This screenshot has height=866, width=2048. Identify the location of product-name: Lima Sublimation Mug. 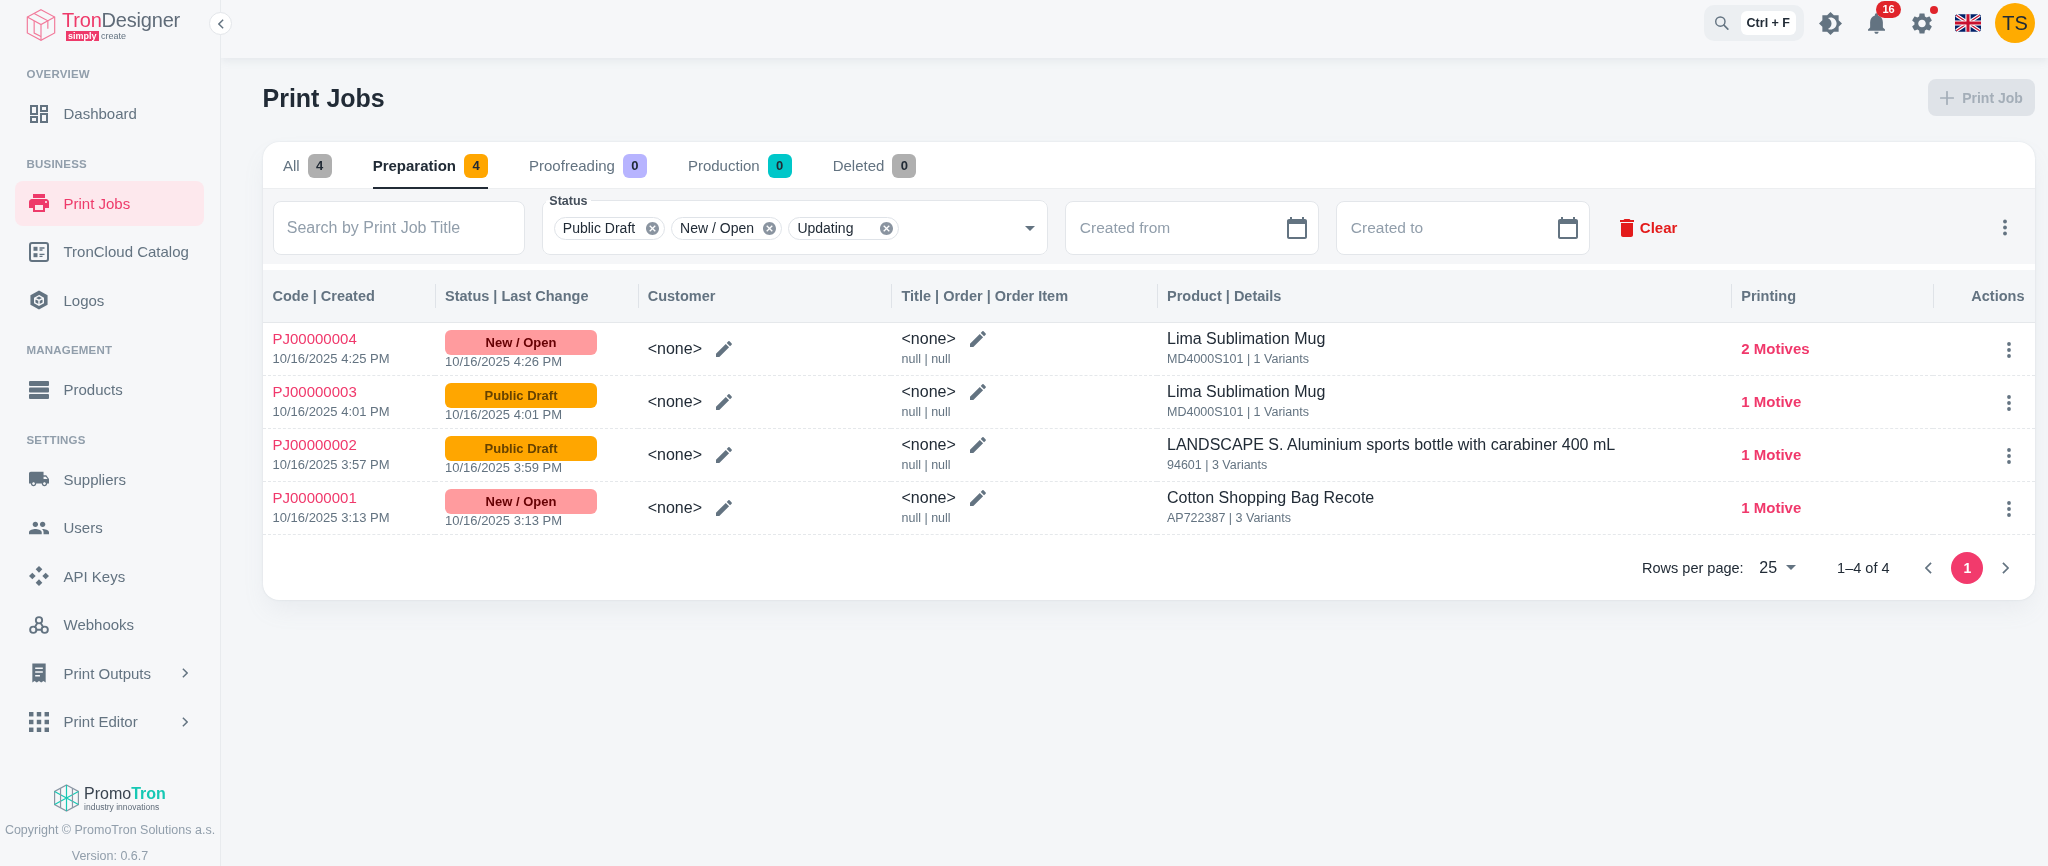
(1247, 339).